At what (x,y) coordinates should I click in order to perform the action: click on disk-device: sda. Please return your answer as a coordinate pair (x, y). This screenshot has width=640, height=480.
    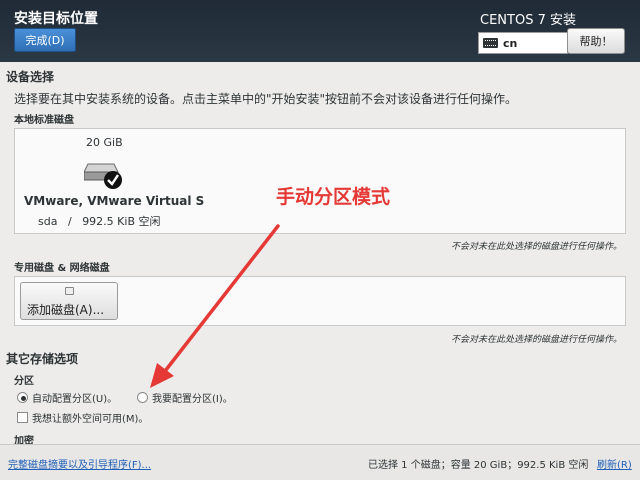
    Looking at the image, I should click on (48, 221).